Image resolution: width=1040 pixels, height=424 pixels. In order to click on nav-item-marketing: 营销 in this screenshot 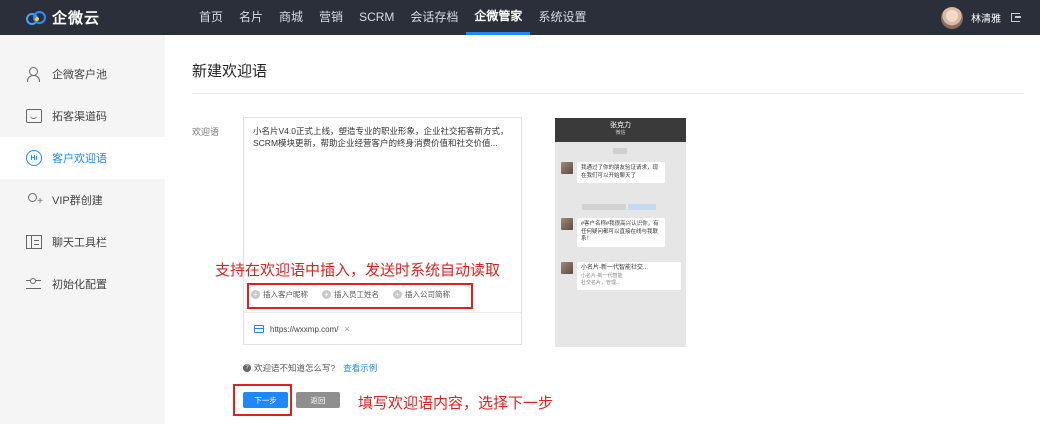, I will do `click(331, 17)`.